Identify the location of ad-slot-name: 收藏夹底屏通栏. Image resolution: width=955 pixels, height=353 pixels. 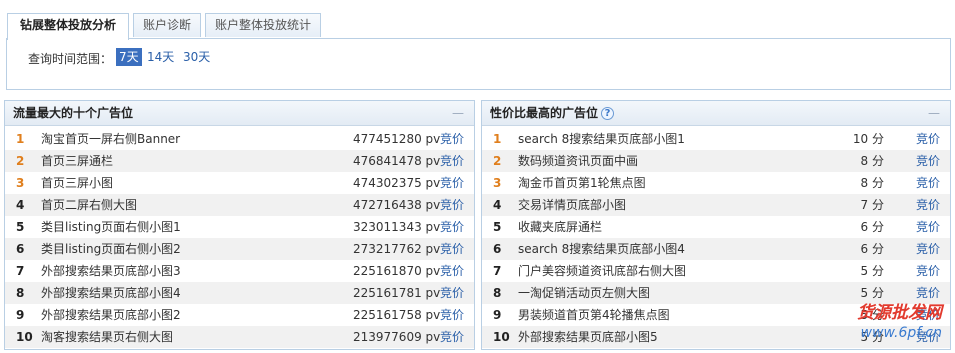
(560, 227).